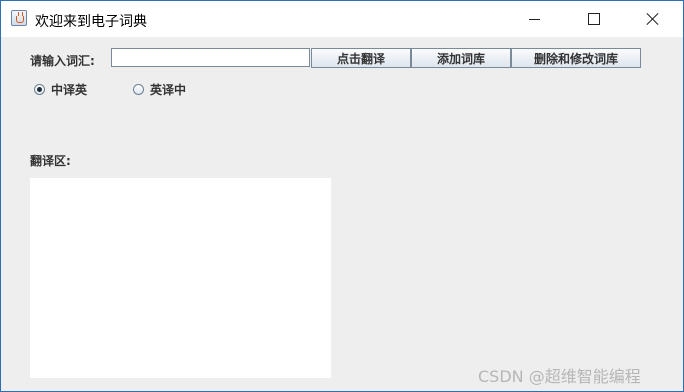 This screenshot has height=392, width=684. I want to click on radio-english-to-chinese: 英译中, so click(159, 89).